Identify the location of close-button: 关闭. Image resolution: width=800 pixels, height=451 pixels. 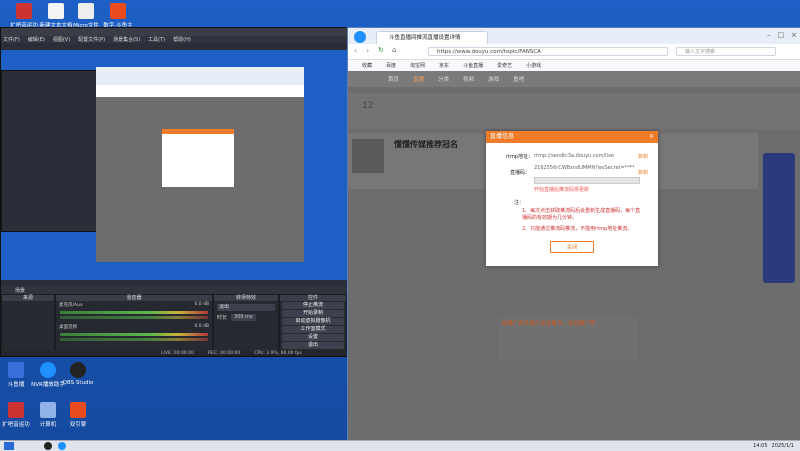
(572, 247).